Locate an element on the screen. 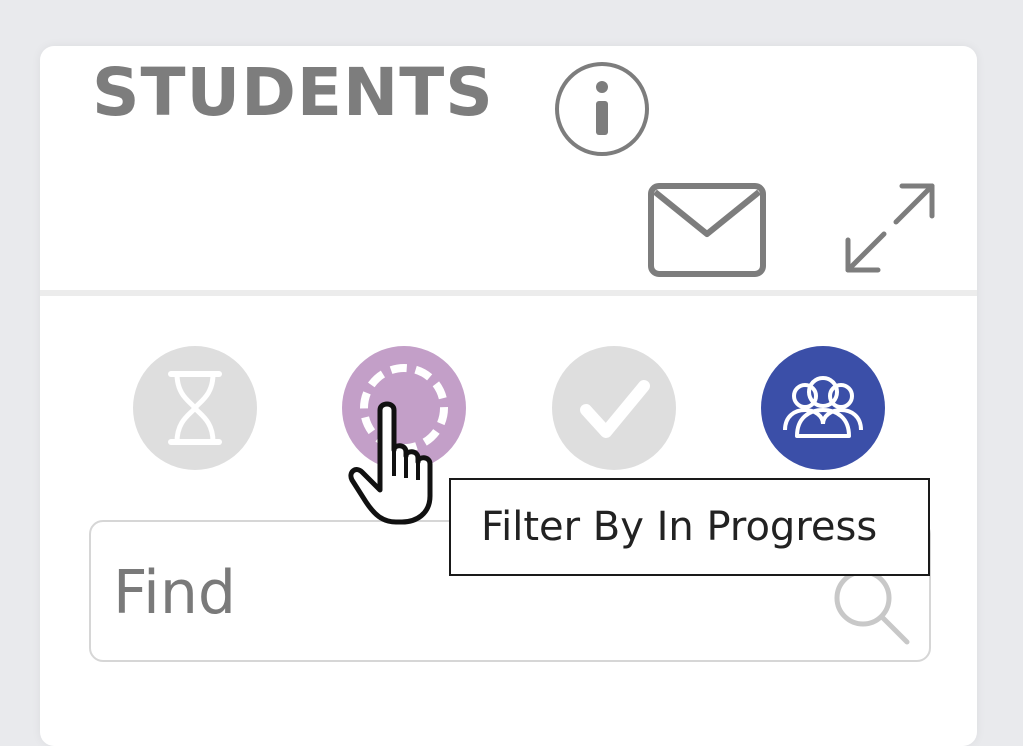  panel-title: STUDENTS is located at coordinates (293, 92).